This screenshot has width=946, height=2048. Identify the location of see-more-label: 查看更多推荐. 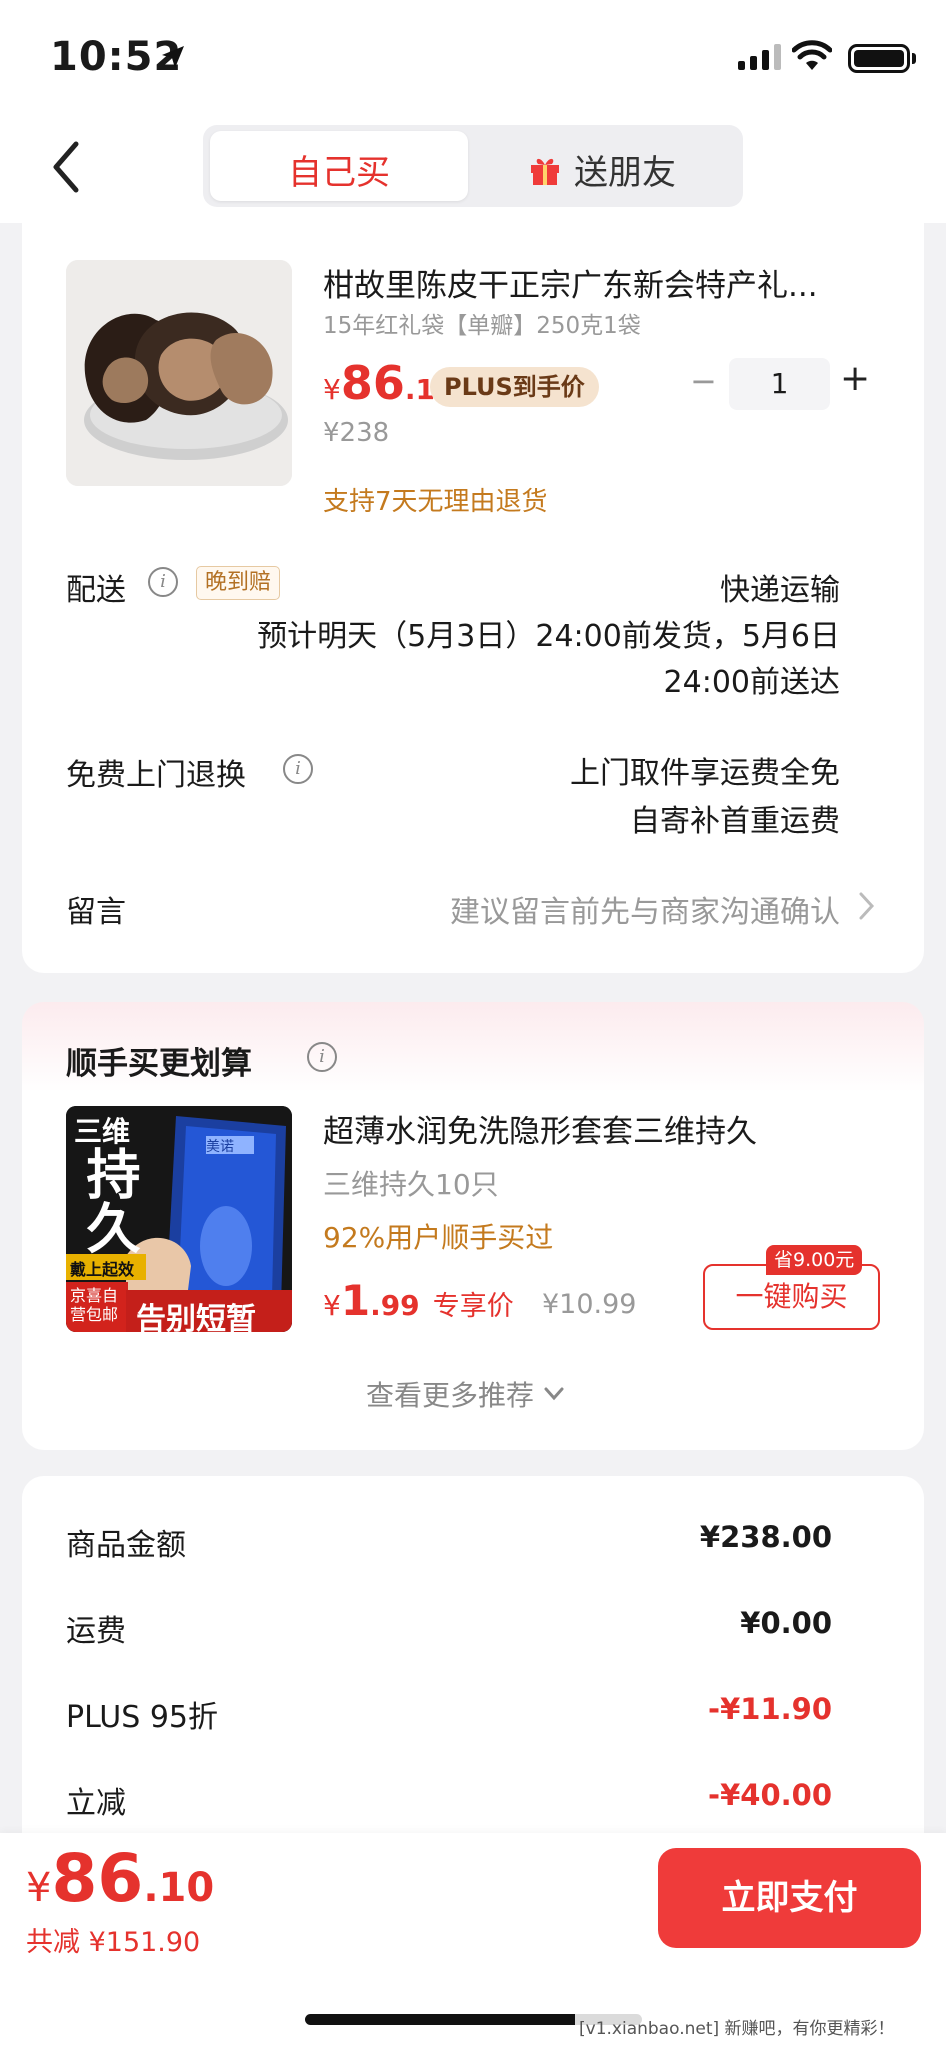
(450, 1395).